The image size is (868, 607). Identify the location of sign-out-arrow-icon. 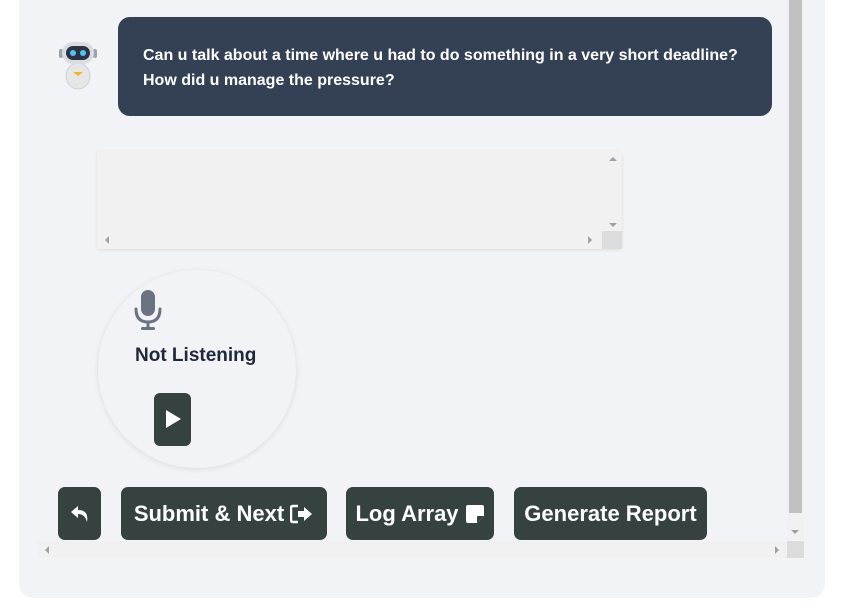
(301, 513).